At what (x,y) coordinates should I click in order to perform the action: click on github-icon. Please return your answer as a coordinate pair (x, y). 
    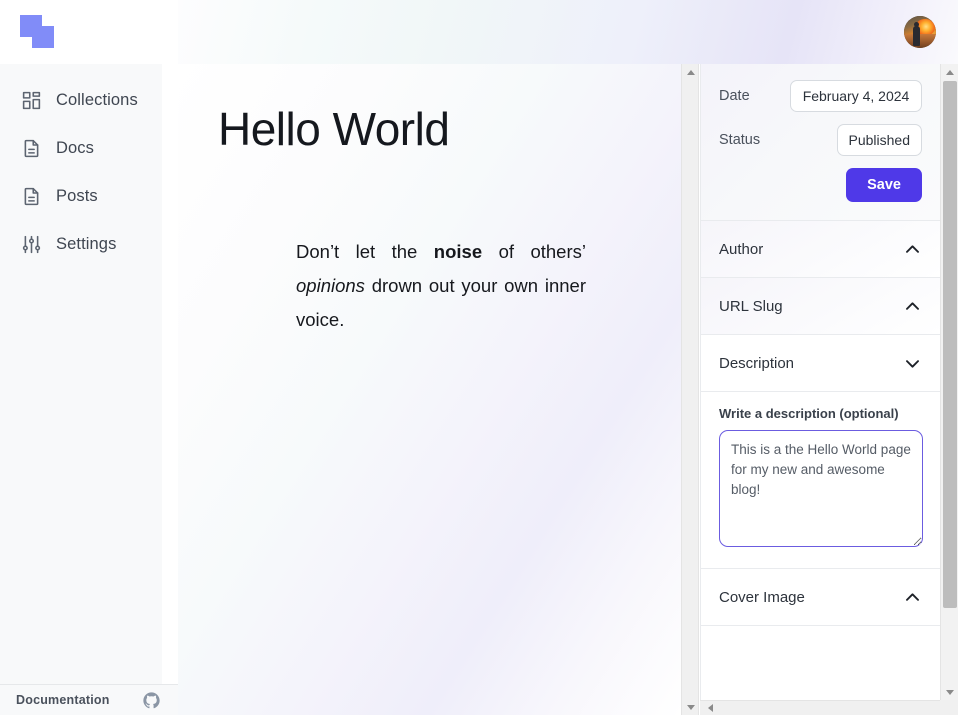
    Looking at the image, I should click on (151, 700).